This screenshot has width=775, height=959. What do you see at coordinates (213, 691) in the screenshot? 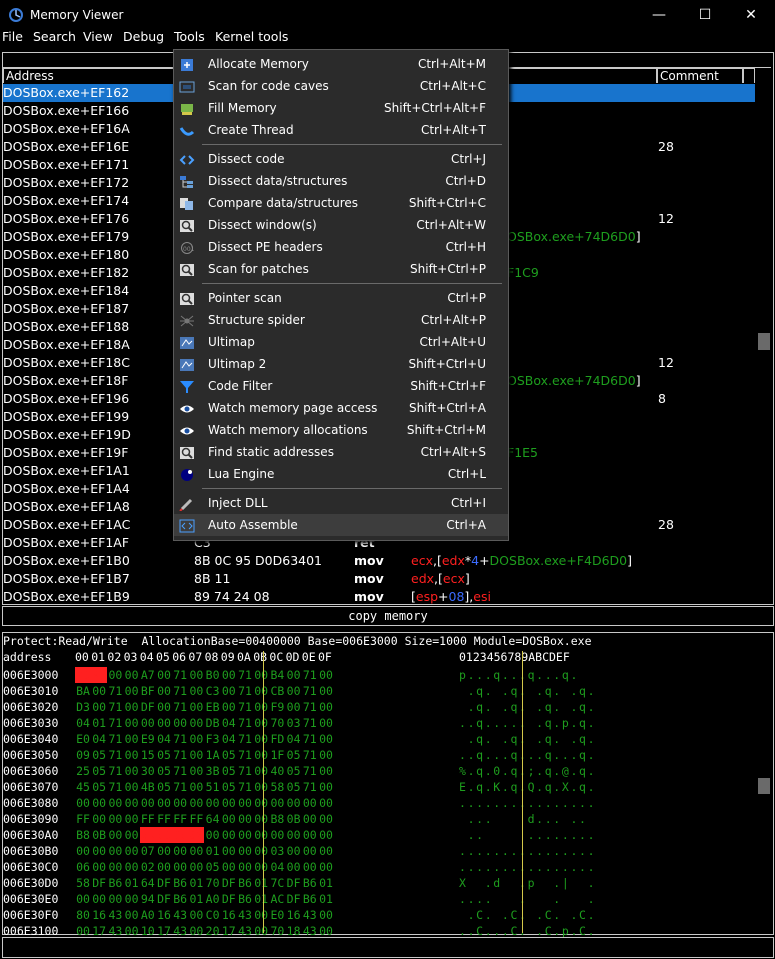
I see `hex-byte: C3` at bounding box center [213, 691].